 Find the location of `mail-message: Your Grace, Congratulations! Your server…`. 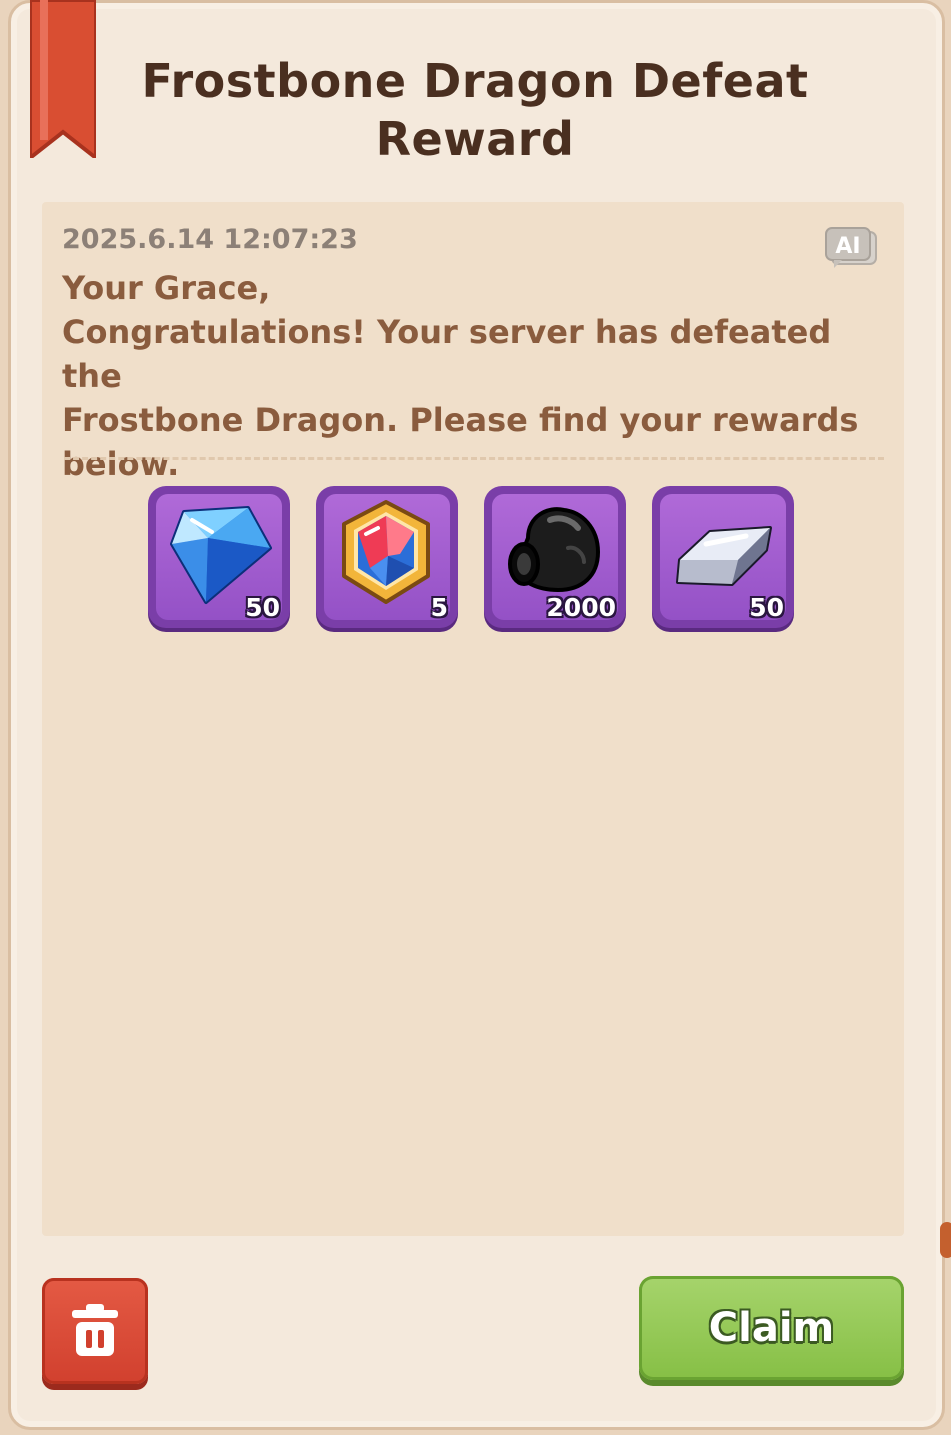

mail-message: Your Grace, Congratulations! Your server… is located at coordinates (477, 376).